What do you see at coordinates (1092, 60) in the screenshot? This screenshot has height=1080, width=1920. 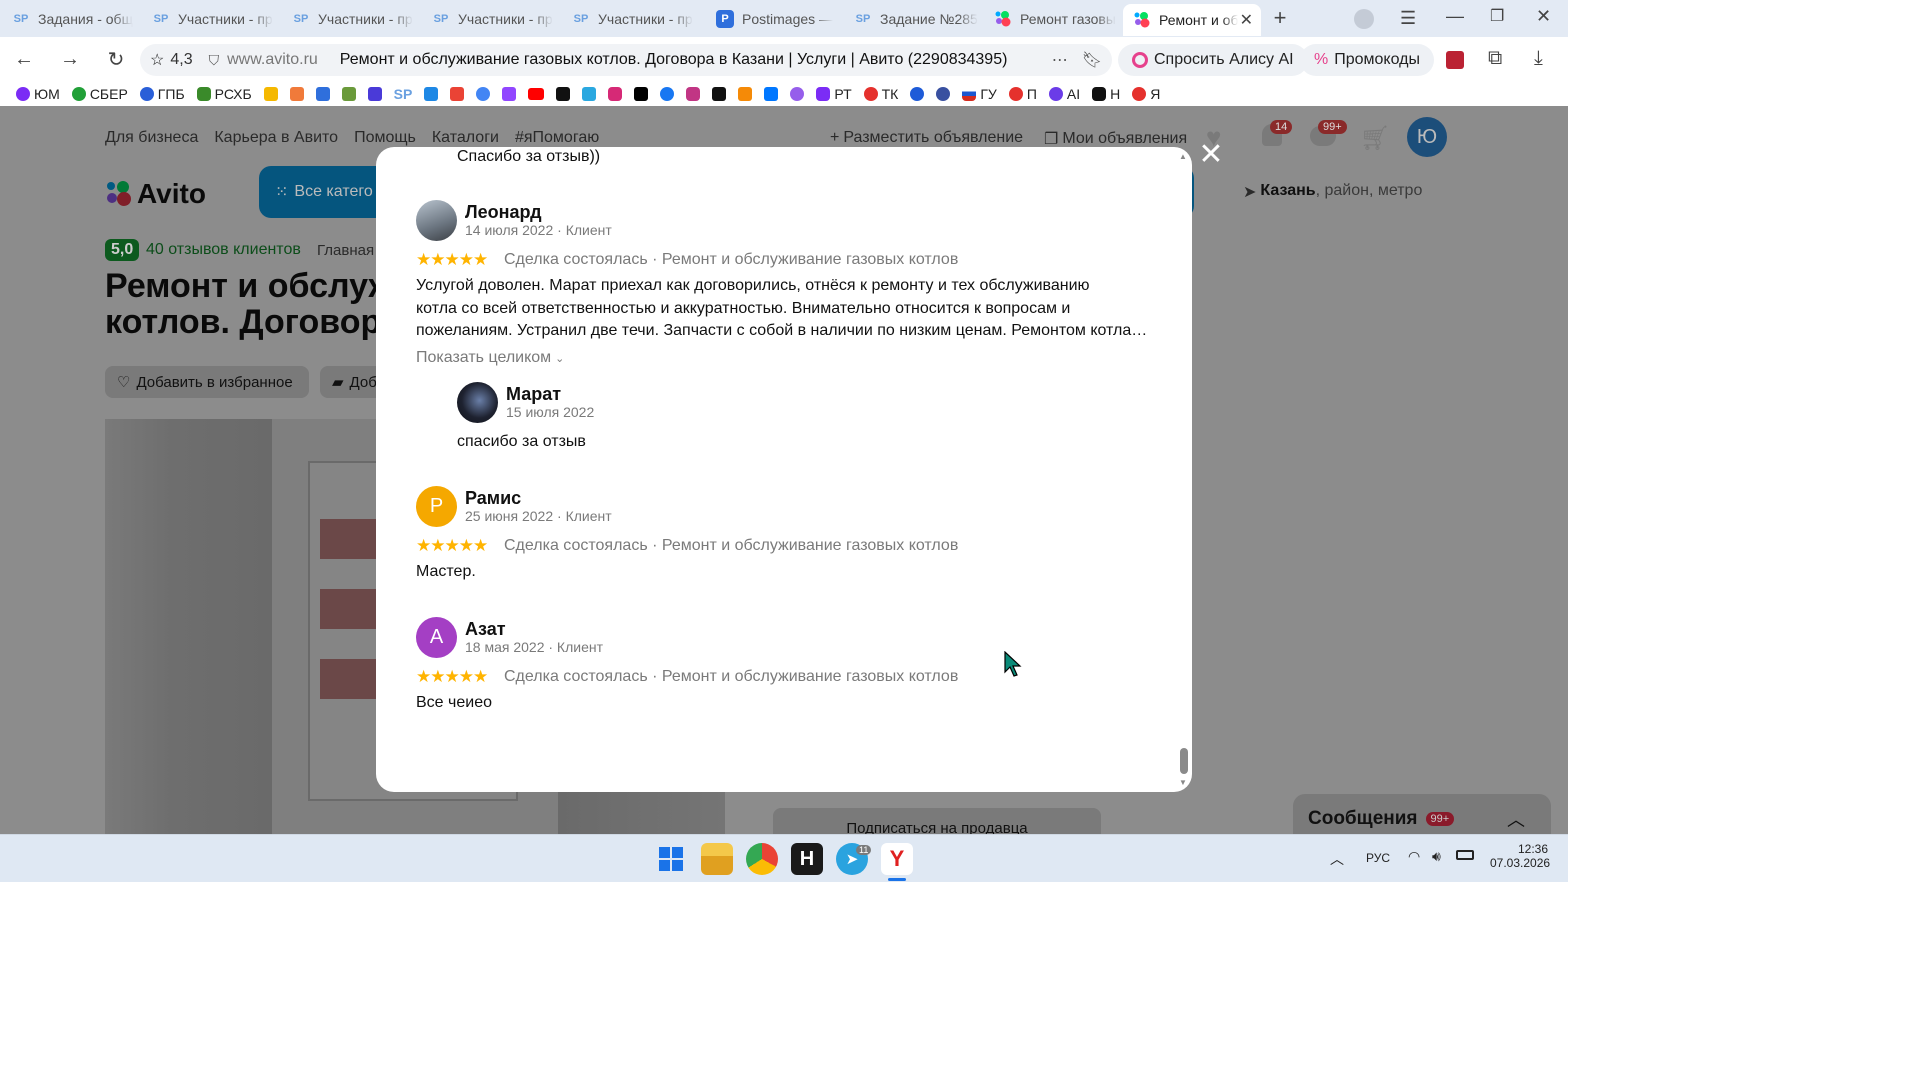 I see `bookmark-icon: 🔖︎` at bounding box center [1092, 60].